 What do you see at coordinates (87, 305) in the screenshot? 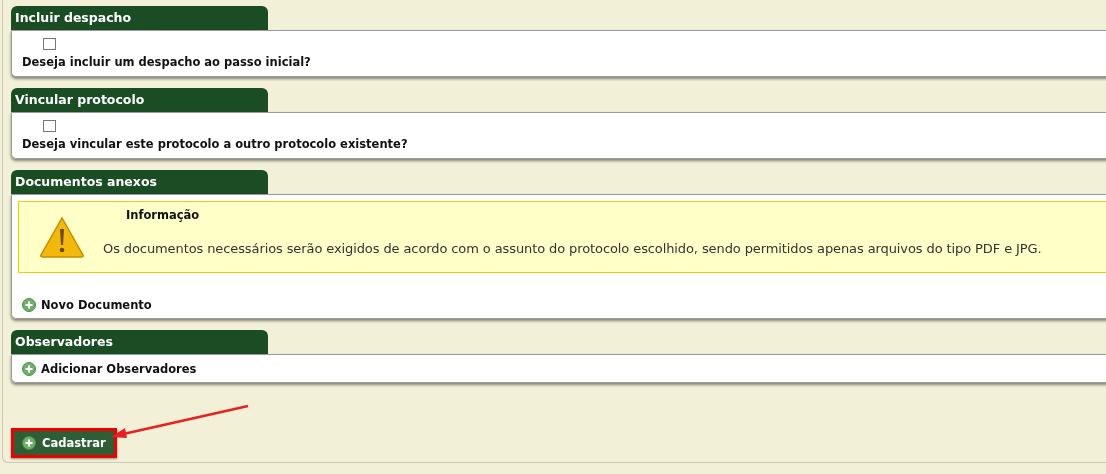
I see `new-document-link: Novo Documento` at bounding box center [87, 305].